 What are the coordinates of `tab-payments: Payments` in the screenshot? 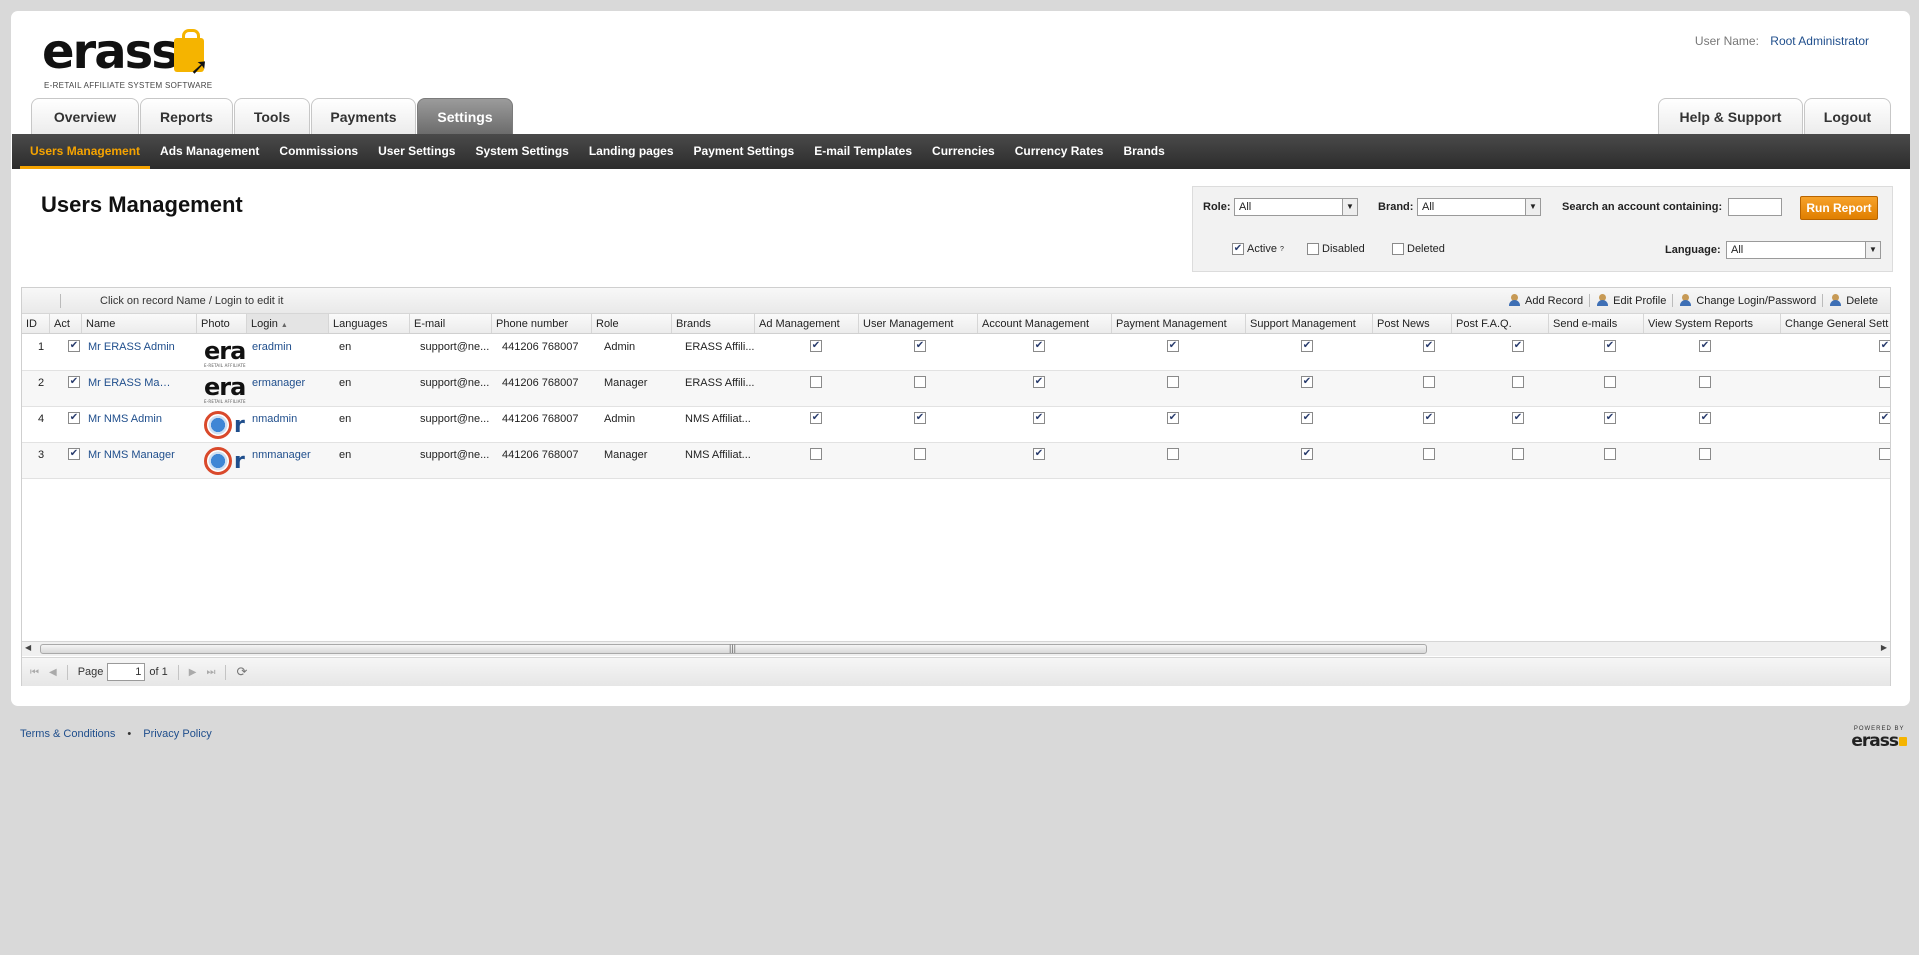 It's located at (363, 116).